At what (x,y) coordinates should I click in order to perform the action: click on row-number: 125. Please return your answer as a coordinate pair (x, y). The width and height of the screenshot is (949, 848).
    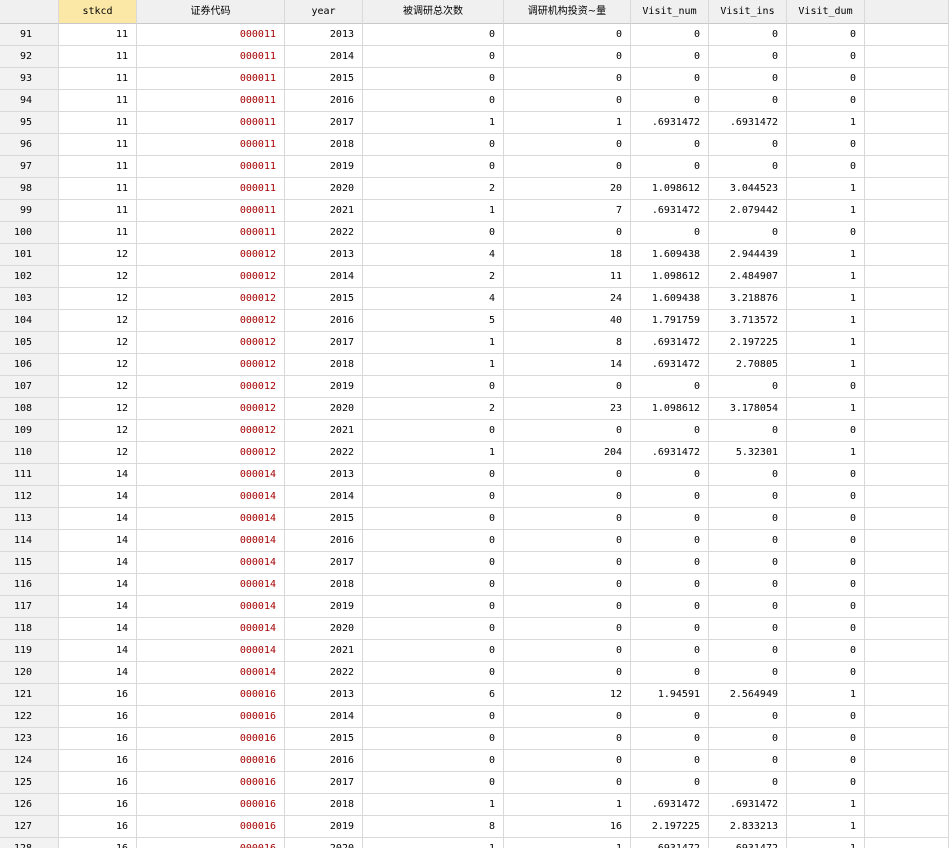
    Looking at the image, I should click on (29, 783).